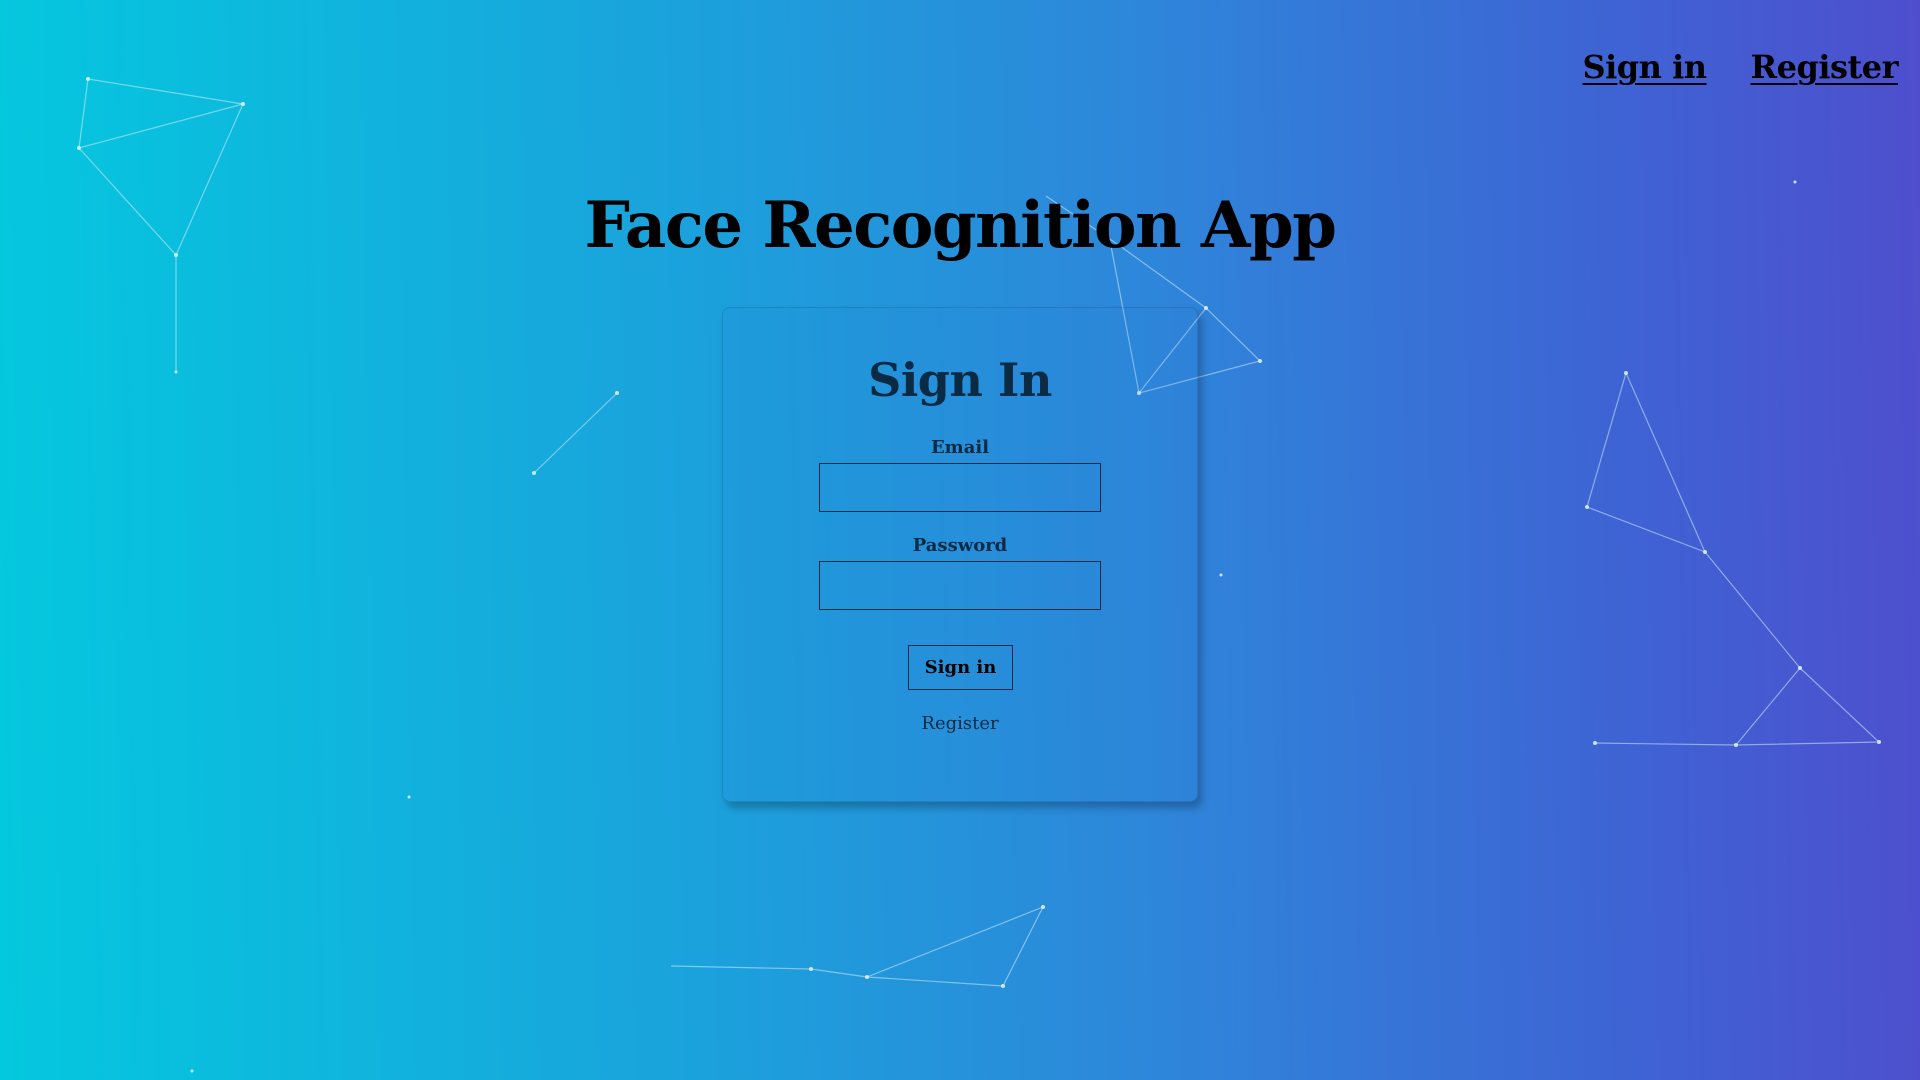 The image size is (1920, 1080). What do you see at coordinates (960, 447) in the screenshot?
I see `email-label: Email` at bounding box center [960, 447].